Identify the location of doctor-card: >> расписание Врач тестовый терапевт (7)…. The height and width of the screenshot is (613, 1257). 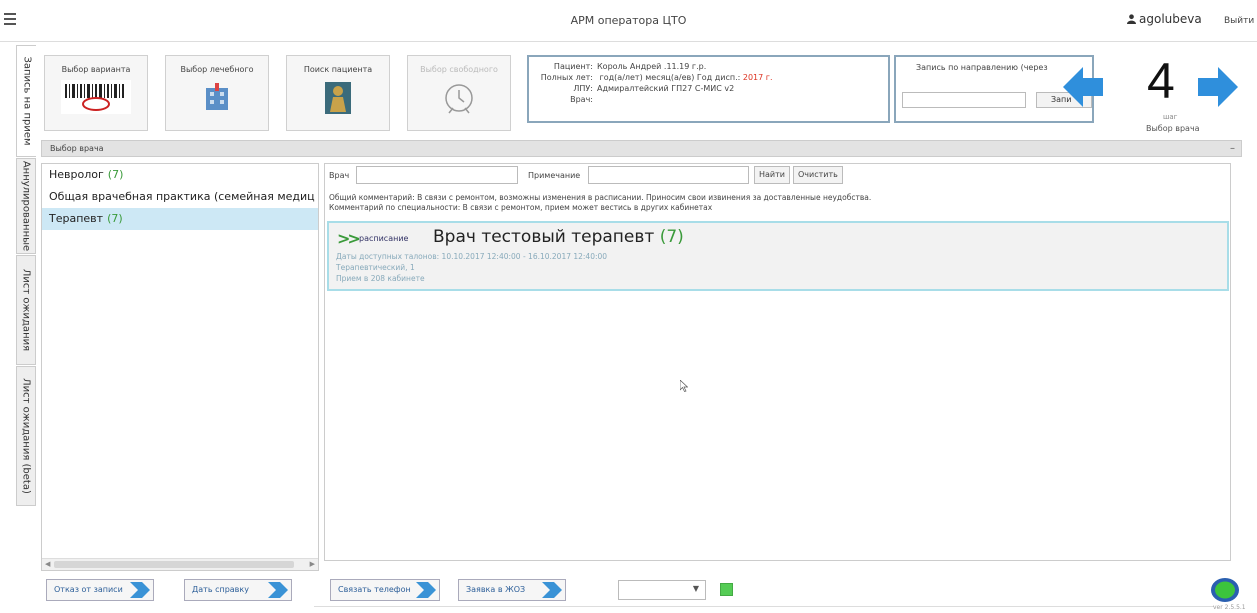
(778, 256).